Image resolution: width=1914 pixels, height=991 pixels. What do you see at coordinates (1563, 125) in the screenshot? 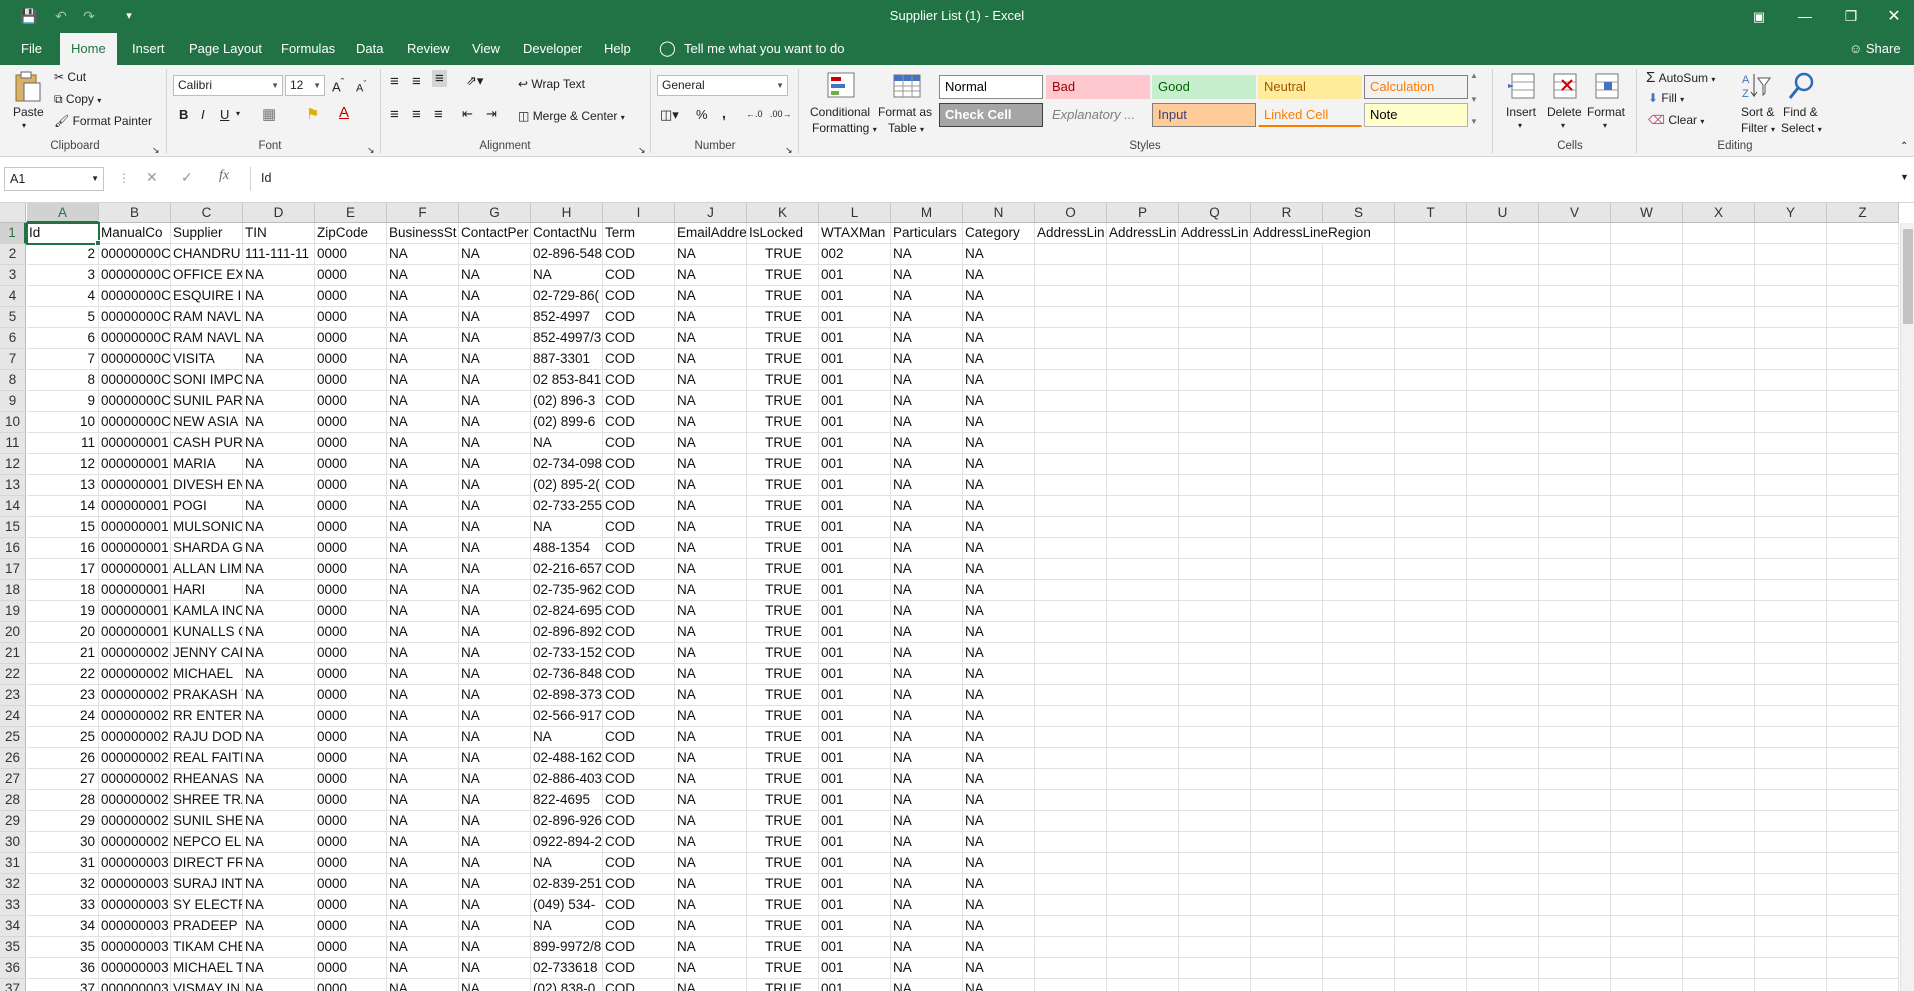
I see `delete-dropdown-icon: ▾` at bounding box center [1563, 125].